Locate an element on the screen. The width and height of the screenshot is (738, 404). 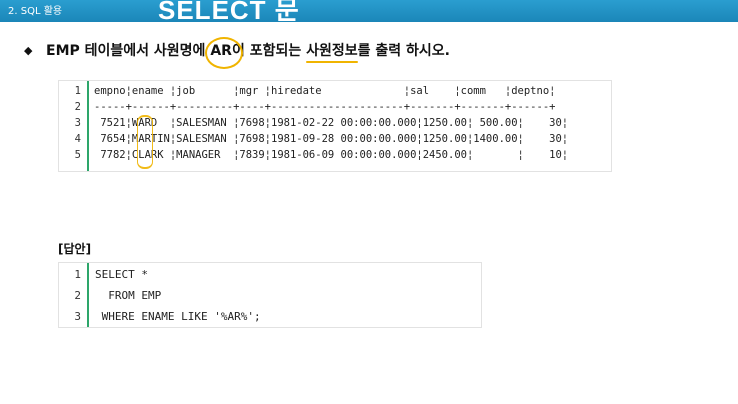
question-part-after: 를 출력 하시오. is located at coordinates (403, 51).